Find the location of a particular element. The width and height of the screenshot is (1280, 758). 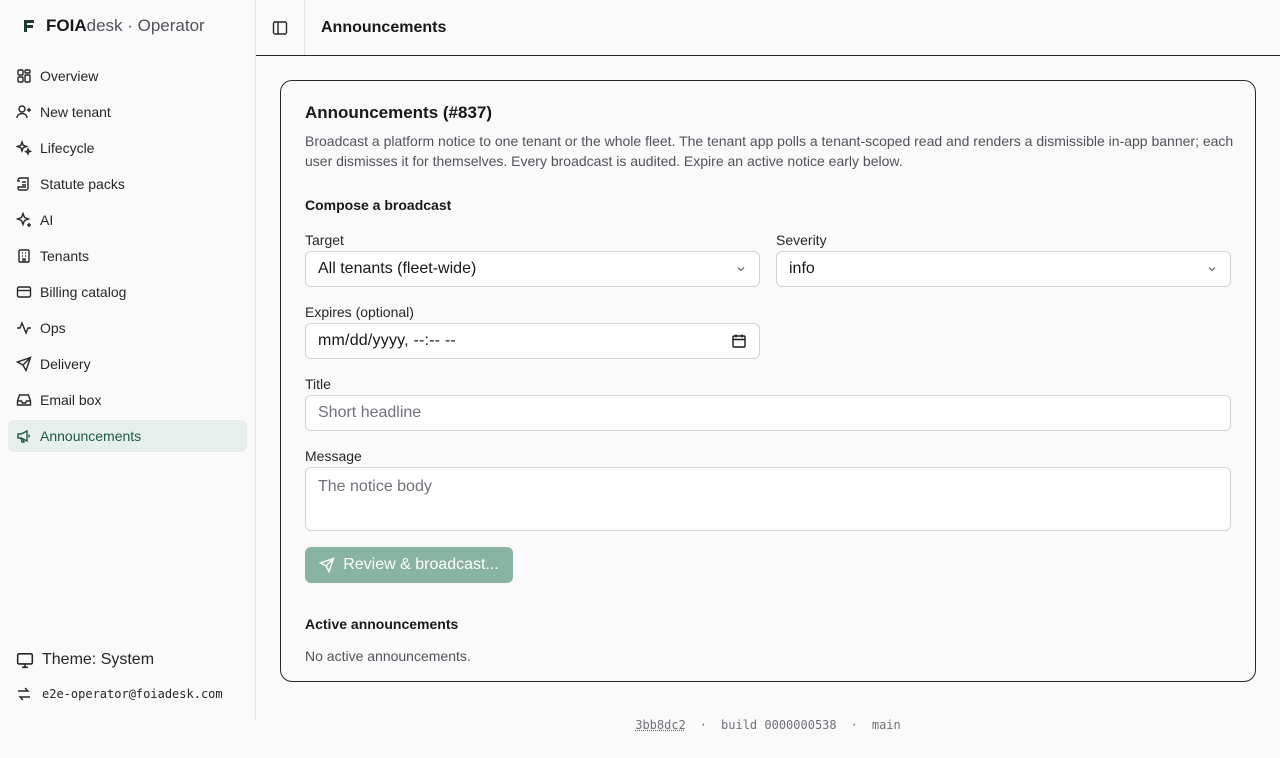

target-label: Target is located at coordinates (324, 240).